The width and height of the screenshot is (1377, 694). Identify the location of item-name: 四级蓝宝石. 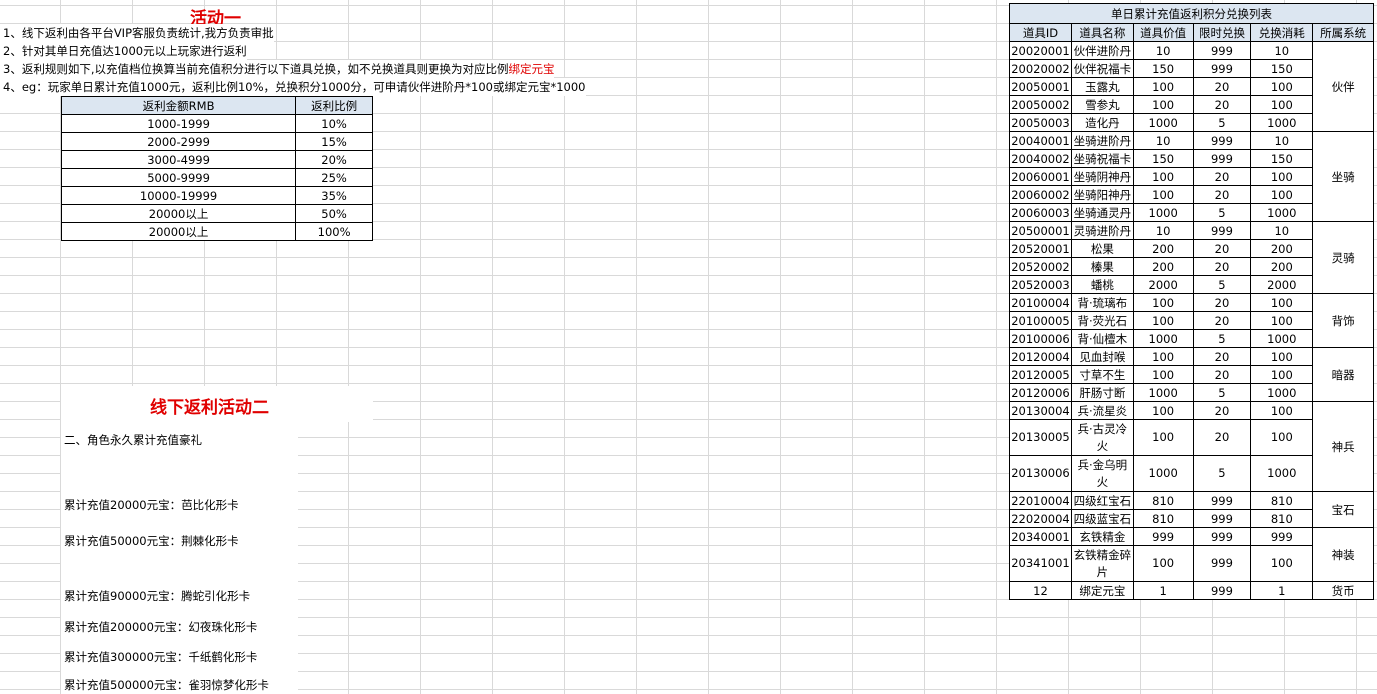
(1102, 518).